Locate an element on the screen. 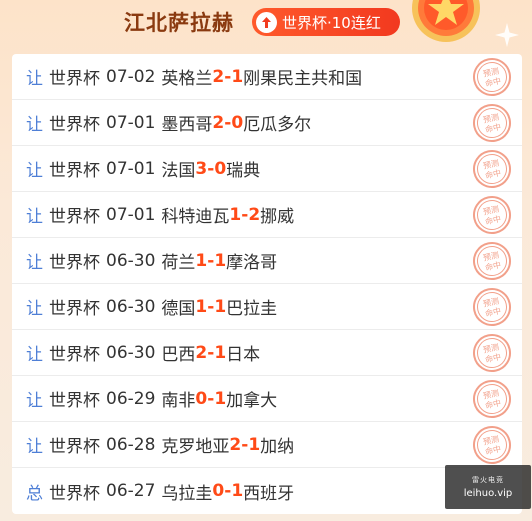 The image size is (532, 521). header: 江北萨拉赫 世界杯·10连红 is located at coordinates (266, 24).